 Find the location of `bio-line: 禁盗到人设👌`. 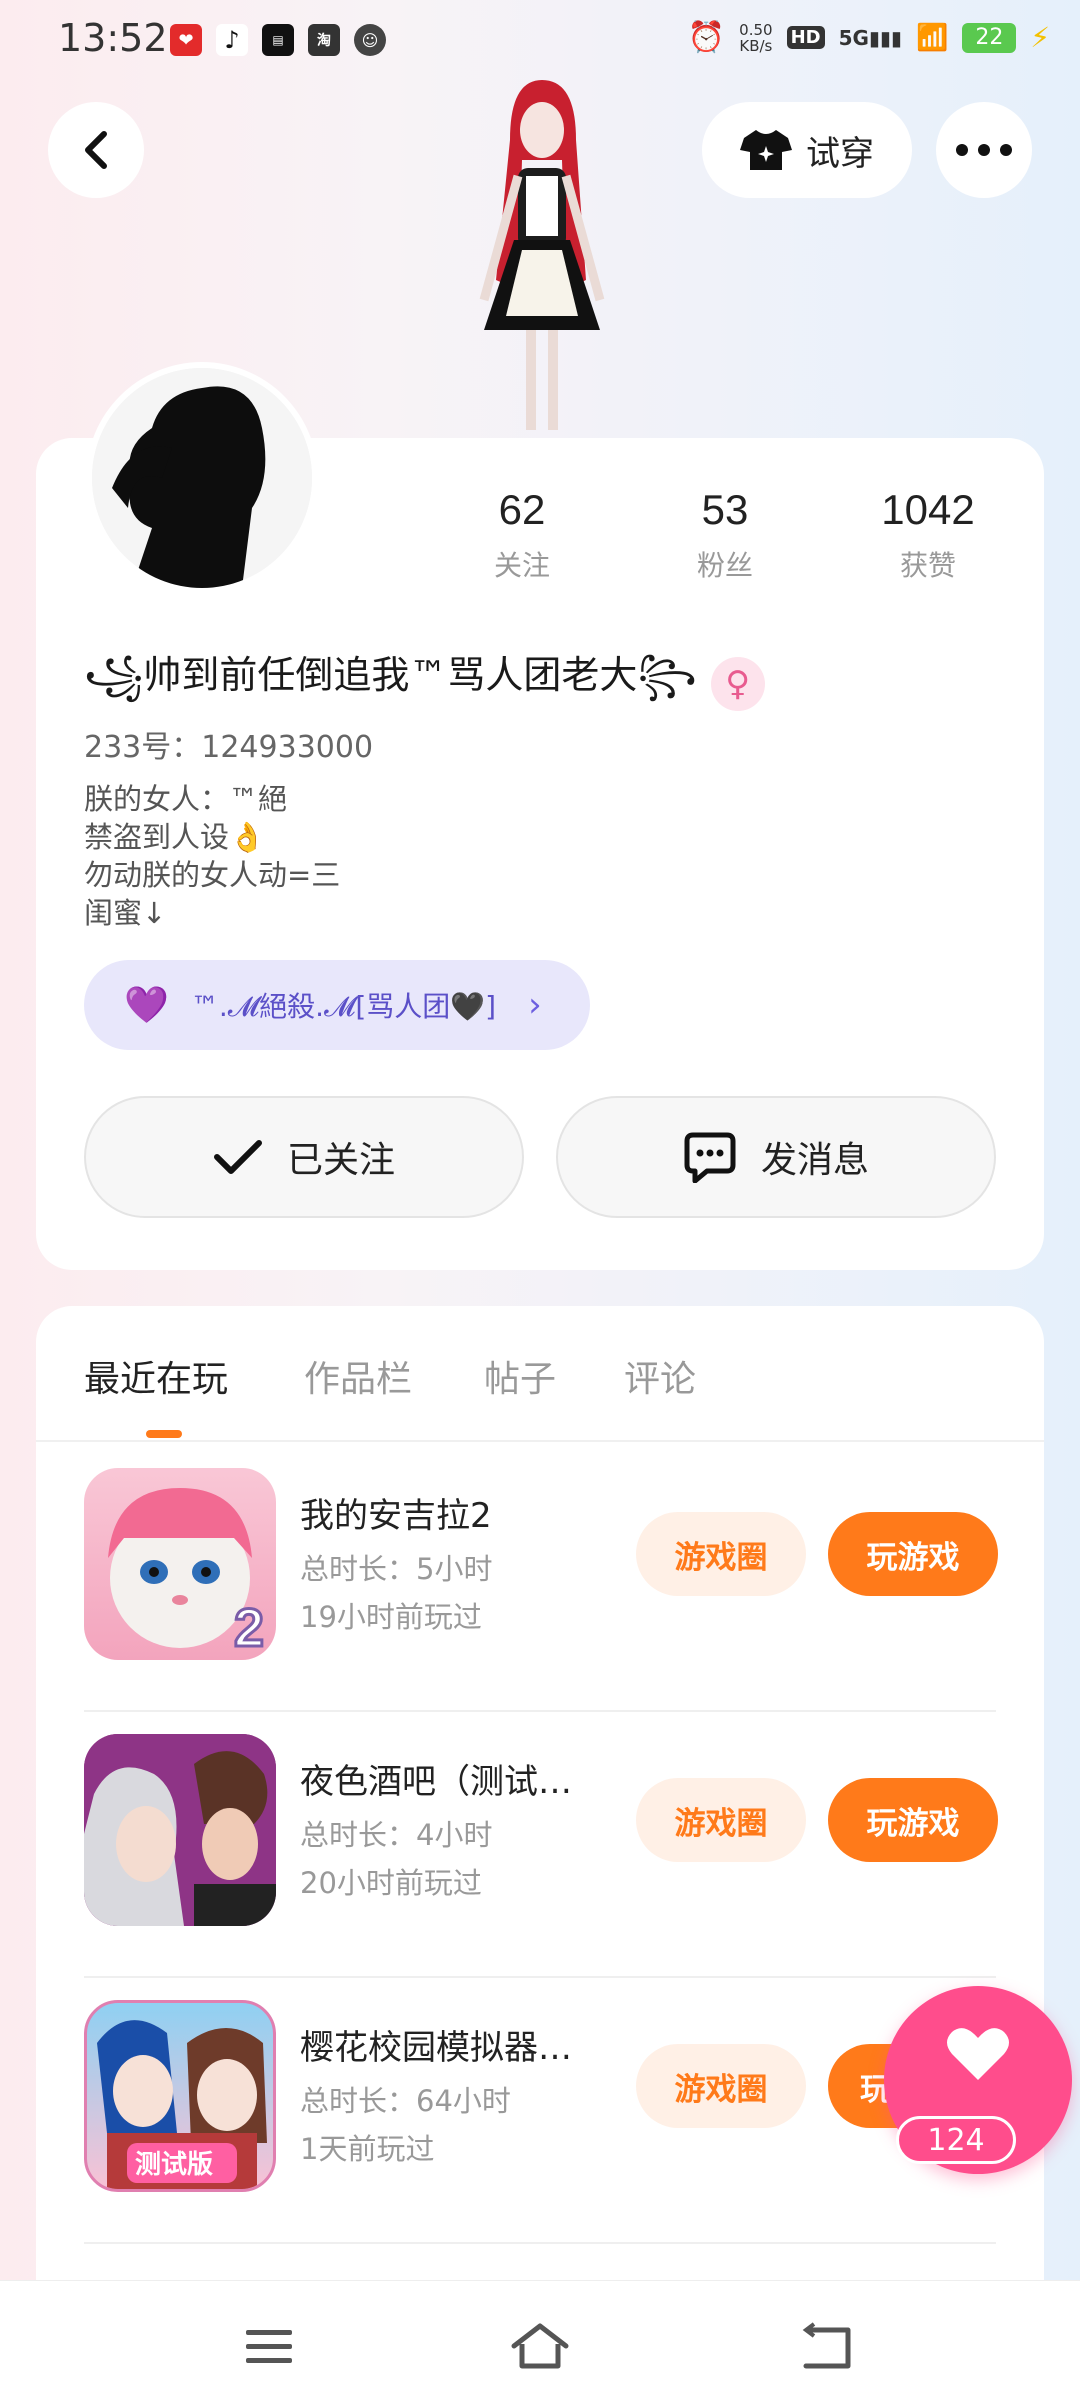

bio-line: 禁盗到人设👌 is located at coordinates (175, 837).